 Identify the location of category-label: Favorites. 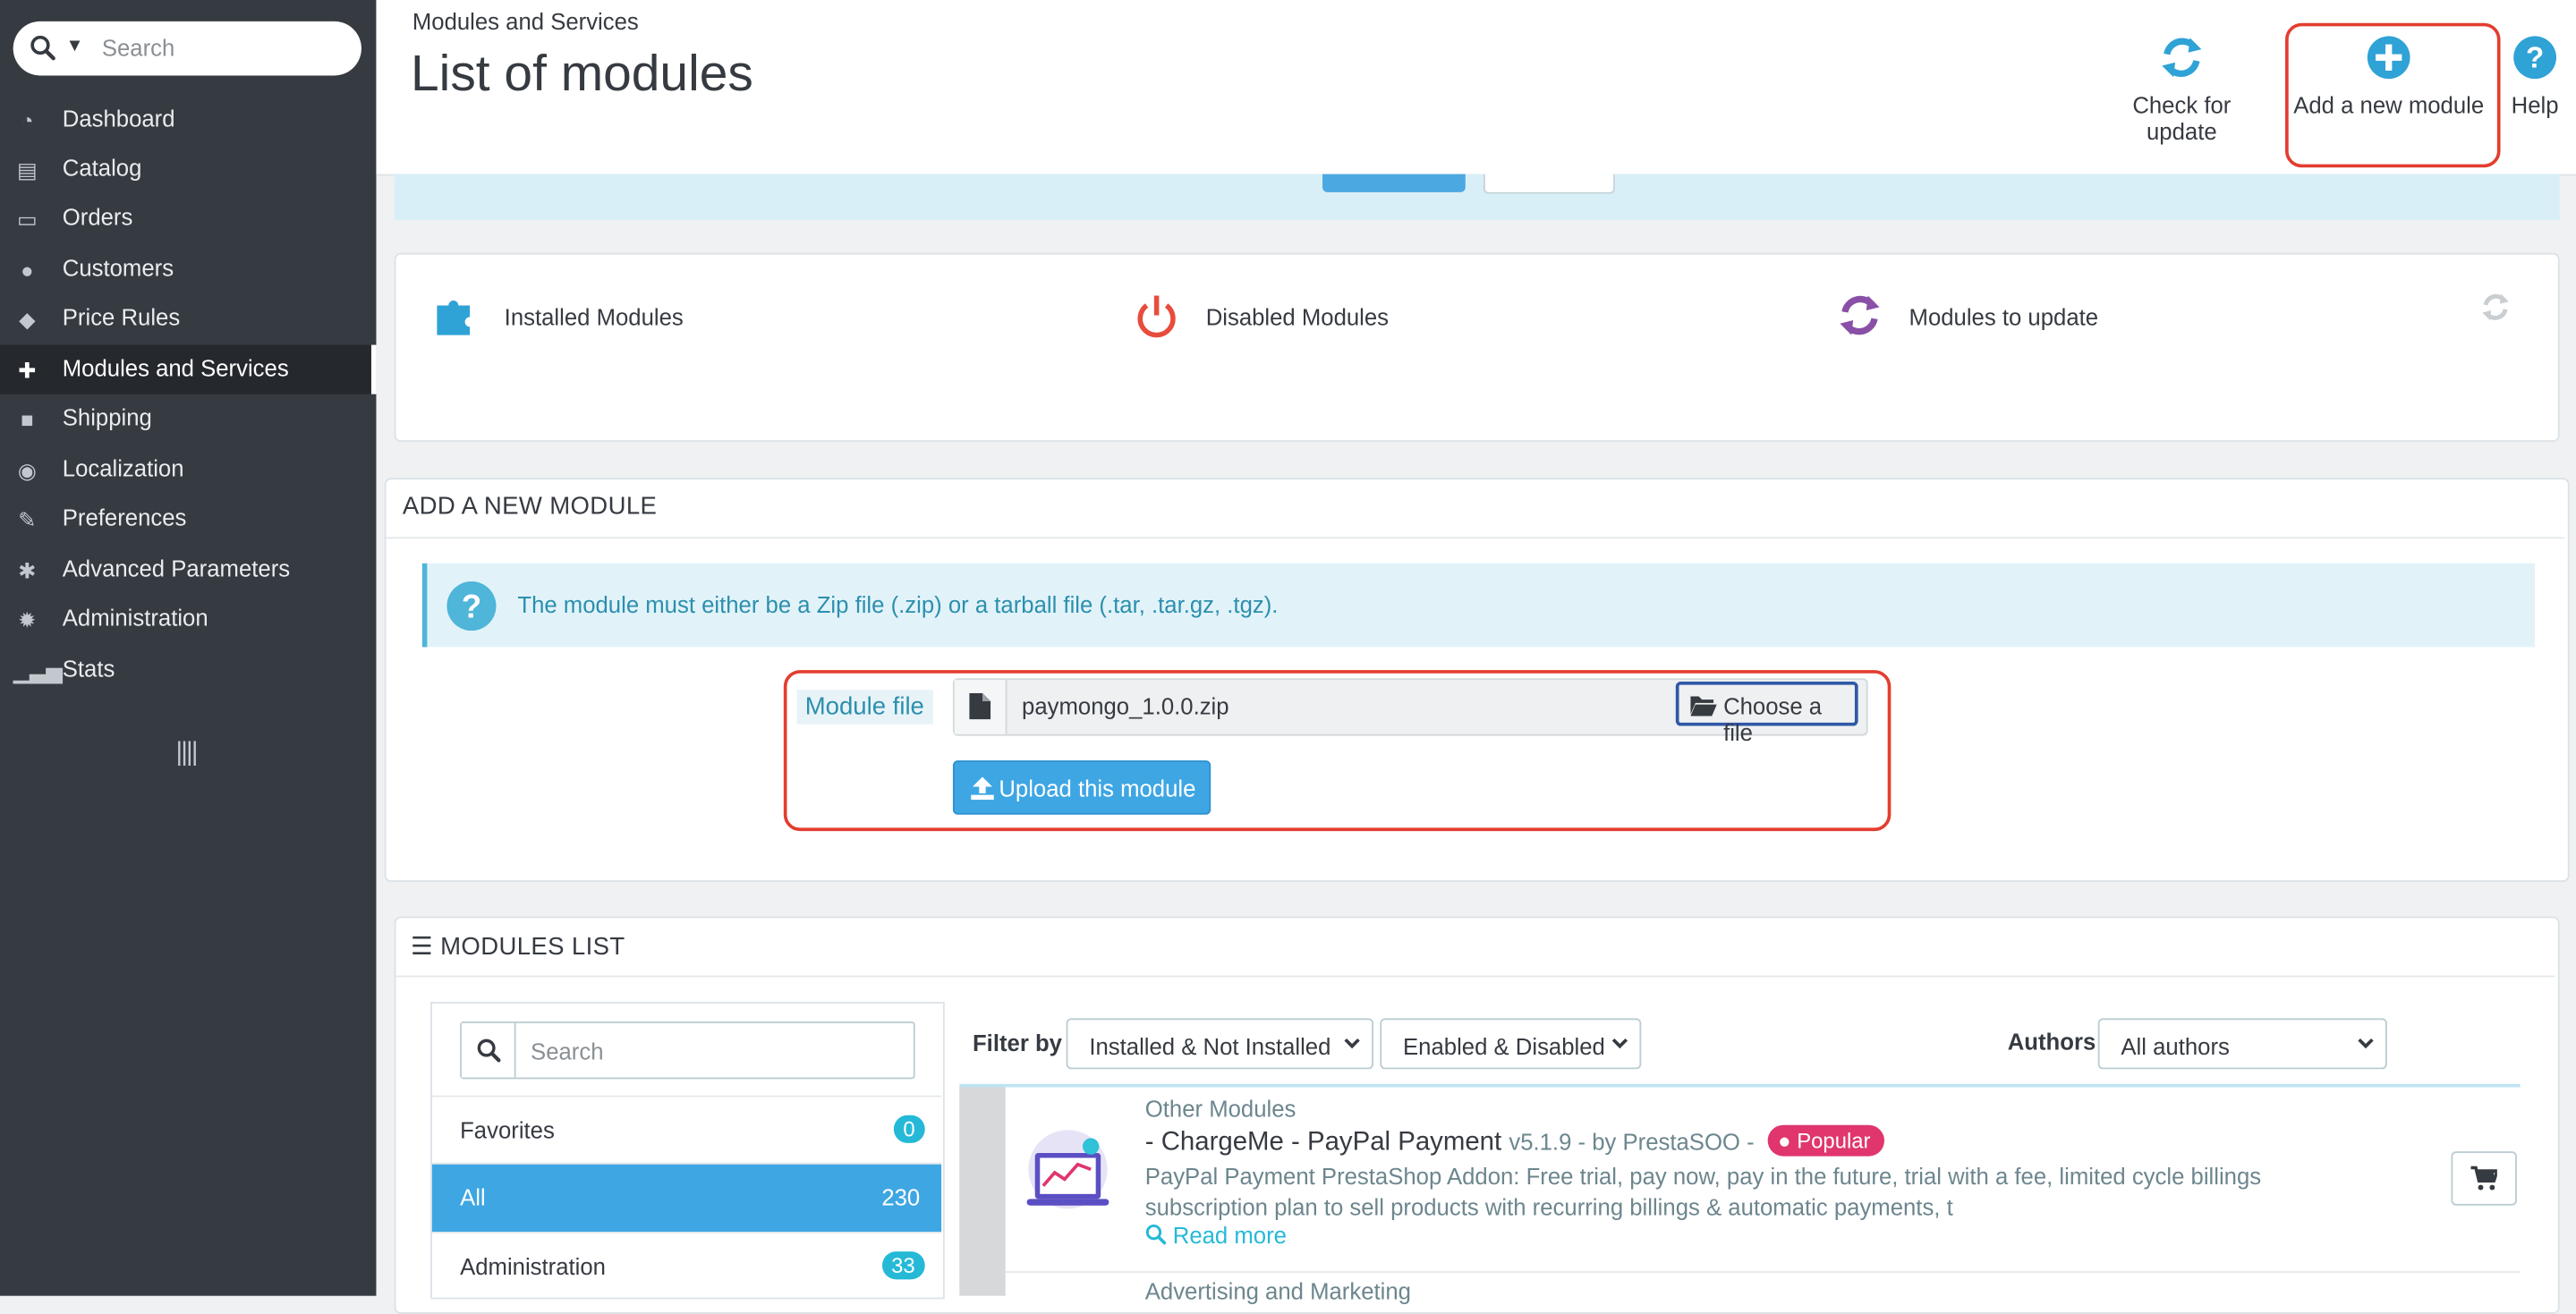
(507, 1130).